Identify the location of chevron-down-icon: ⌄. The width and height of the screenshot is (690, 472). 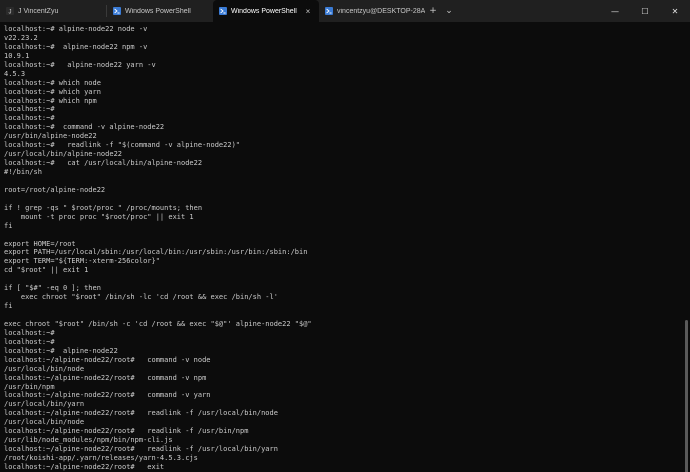
(449, 11).